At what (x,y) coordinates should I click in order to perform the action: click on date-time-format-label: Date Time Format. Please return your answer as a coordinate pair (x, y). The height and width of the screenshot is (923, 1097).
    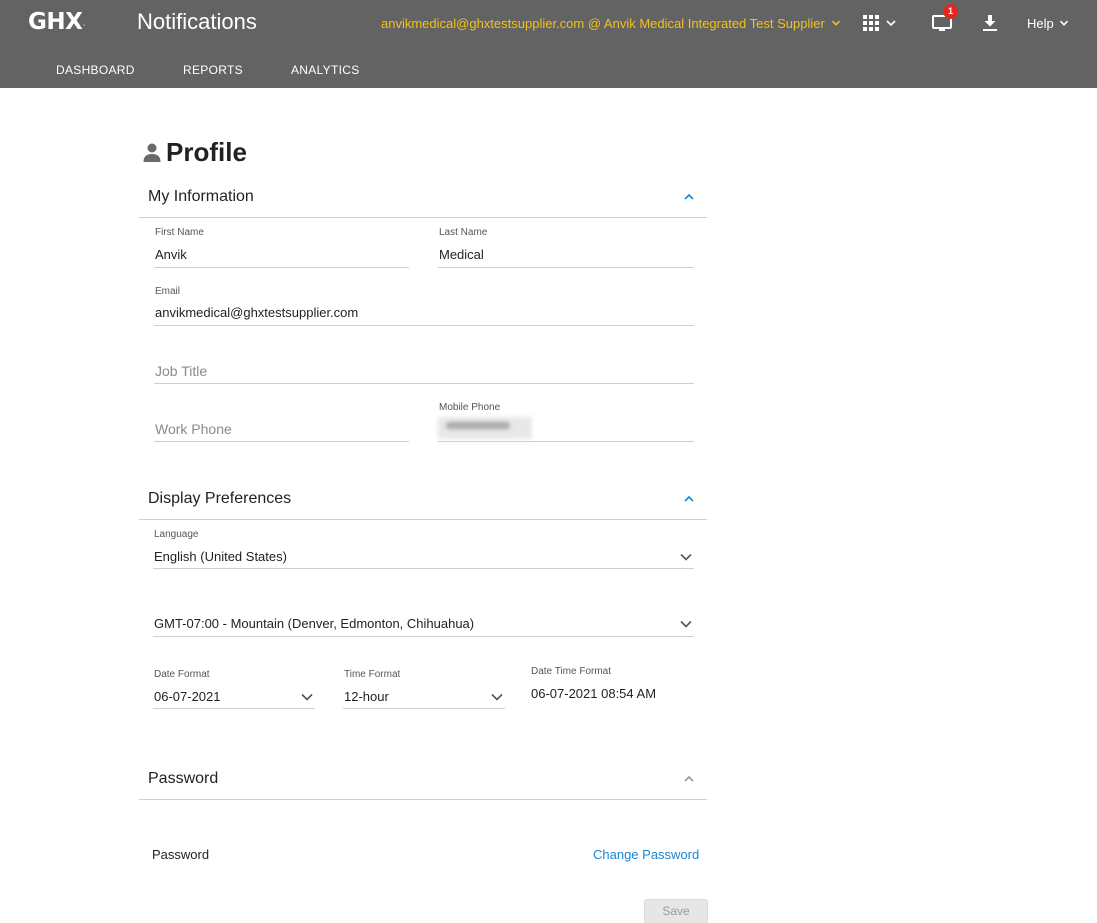
    Looking at the image, I should click on (571, 671).